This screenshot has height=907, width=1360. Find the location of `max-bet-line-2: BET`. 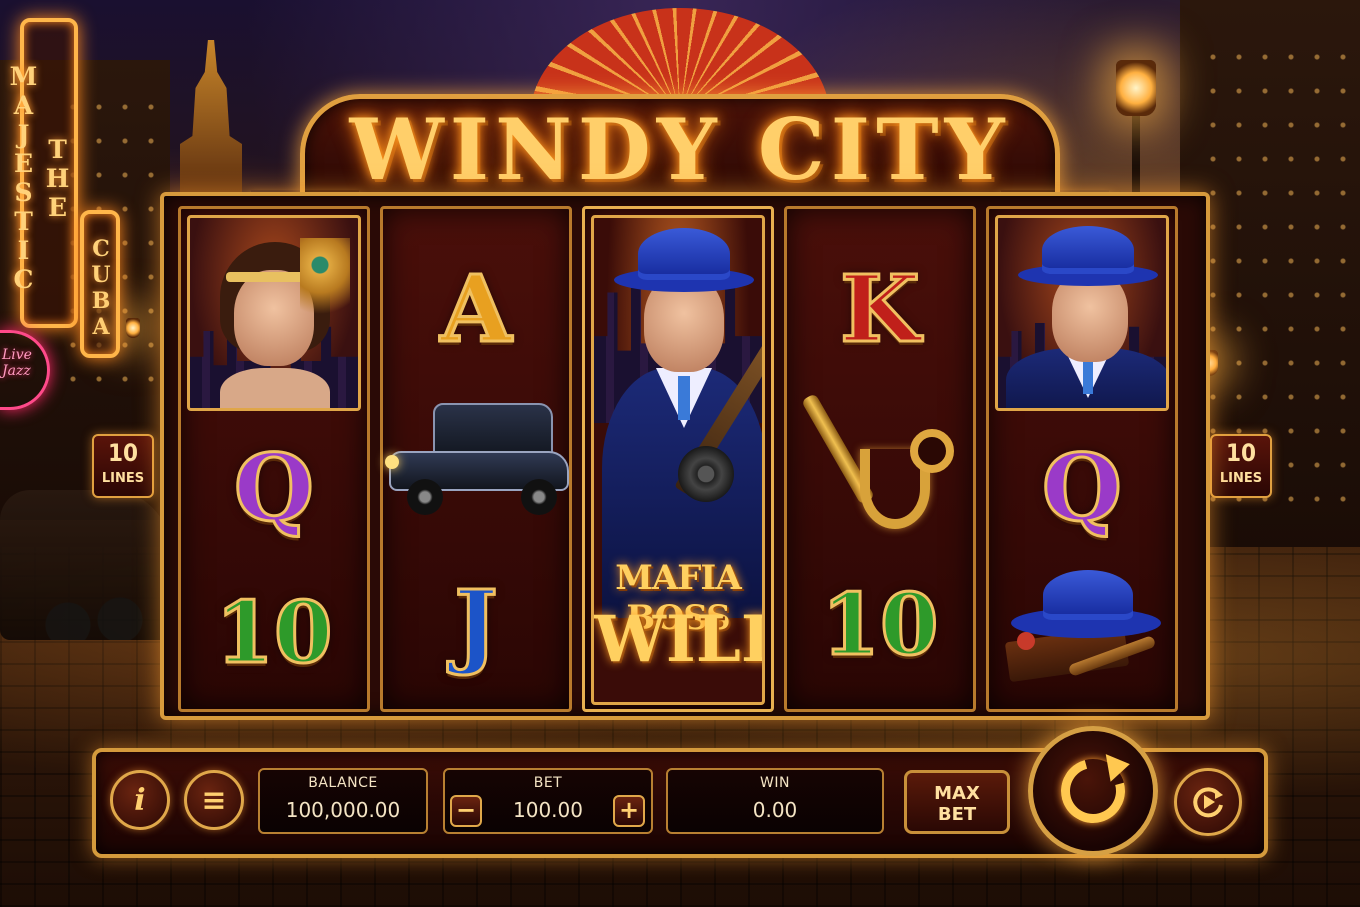

max-bet-line-2: BET is located at coordinates (957, 814).